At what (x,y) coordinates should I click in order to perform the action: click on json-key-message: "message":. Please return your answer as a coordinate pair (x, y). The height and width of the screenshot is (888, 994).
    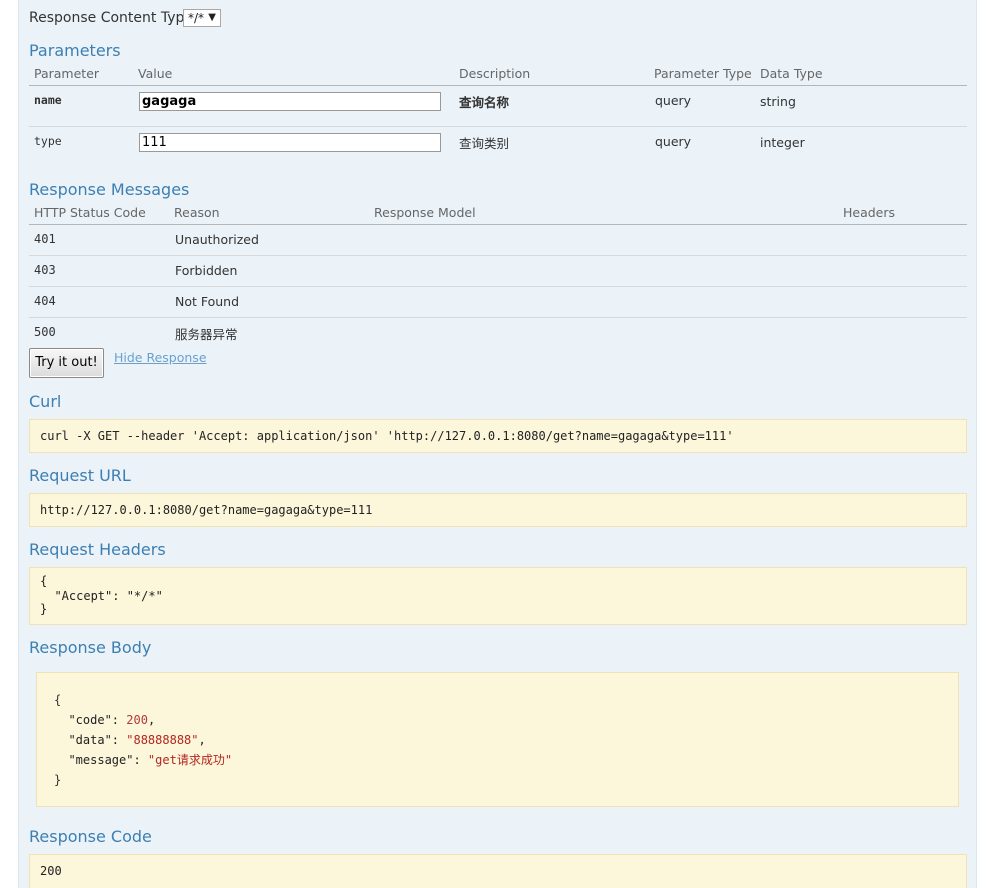
    Looking at the image, I should click on (101, 760).